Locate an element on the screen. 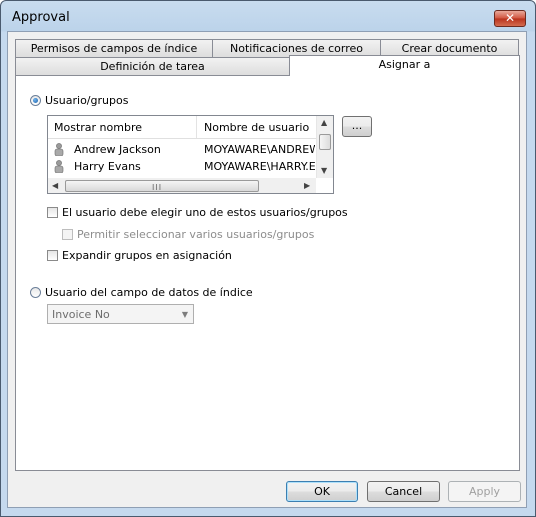 The image size is (536, 517). scroll-right-arrow-icon: ▶ is located at coordinates (307, 185).